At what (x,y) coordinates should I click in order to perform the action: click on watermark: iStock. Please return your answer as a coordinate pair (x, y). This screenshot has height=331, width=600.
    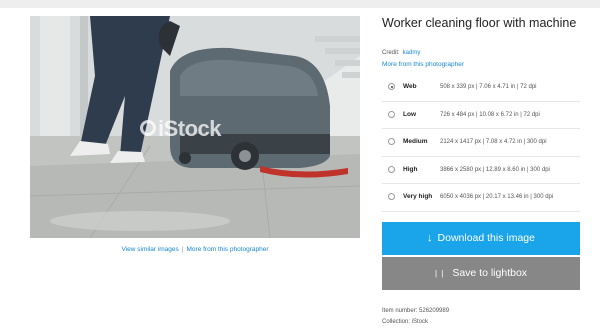
    Looking at the image, I should click on (190, 128).